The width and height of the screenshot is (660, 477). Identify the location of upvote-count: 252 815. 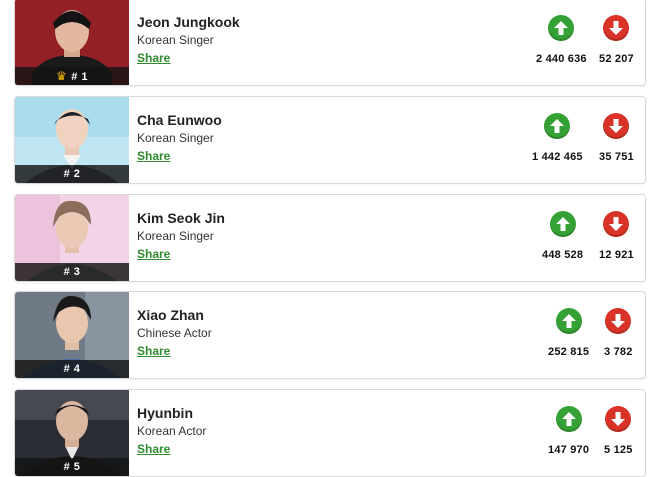
(569, 352).